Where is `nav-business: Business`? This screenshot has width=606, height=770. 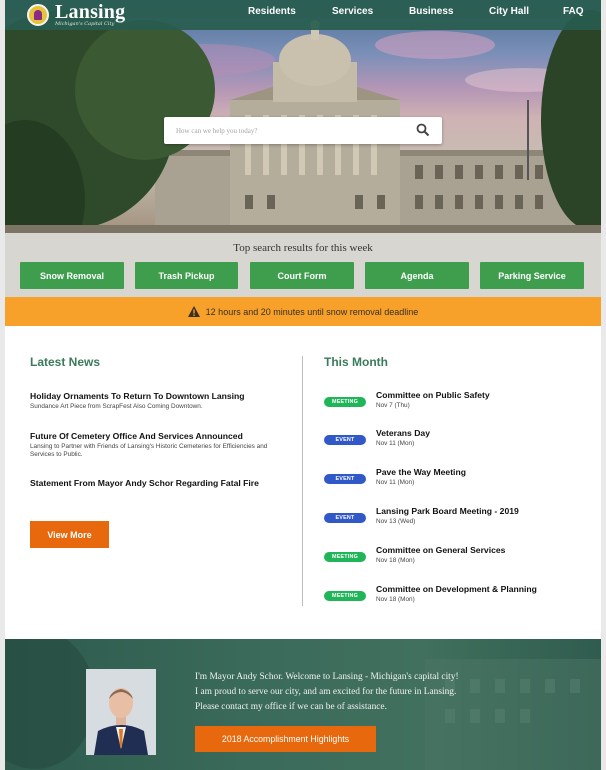
nav-business: Business is located at coordinates (431, 11).